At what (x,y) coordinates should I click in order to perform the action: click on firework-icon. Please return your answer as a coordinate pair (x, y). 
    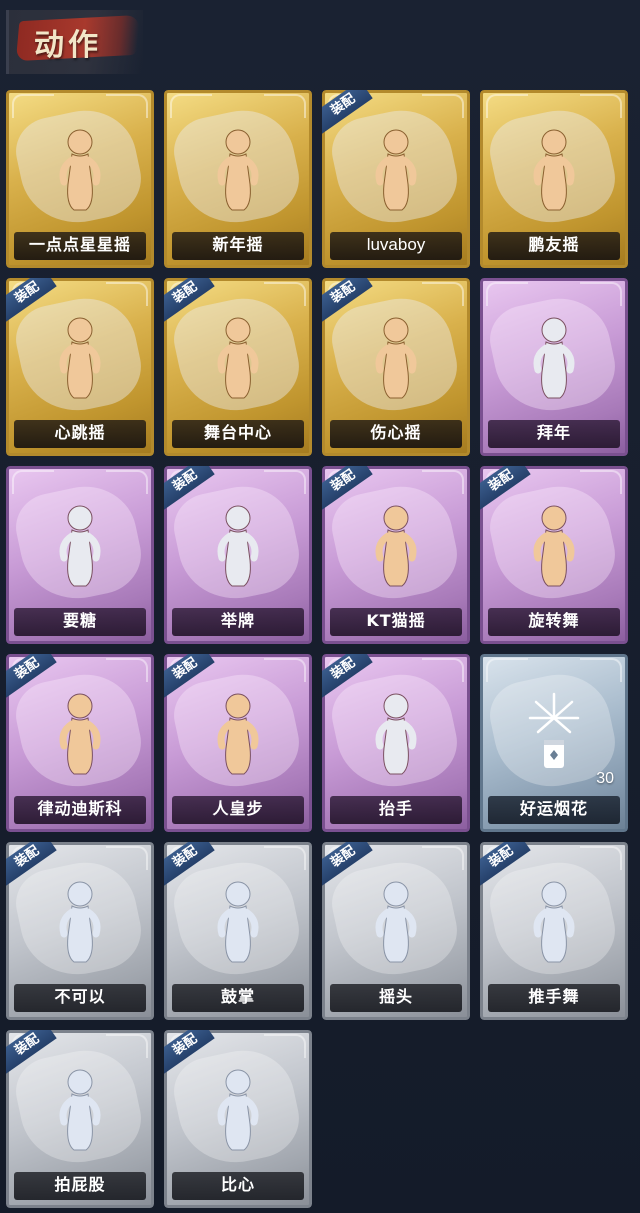
    Looking at the image, I should click on (554, 732).